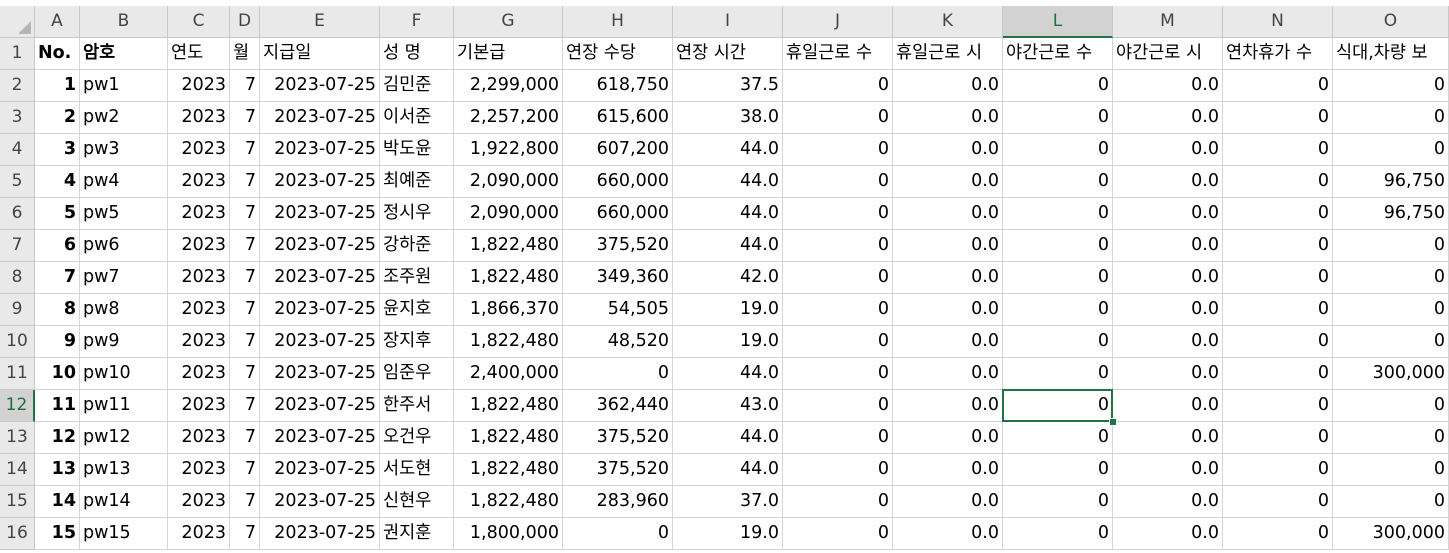 The width and height of the screenshot is (1449, 553). What do you see at coordinates (838, 118) in the screenshot?
I see `cell-j3: 0` at bounding box center [838, 118].